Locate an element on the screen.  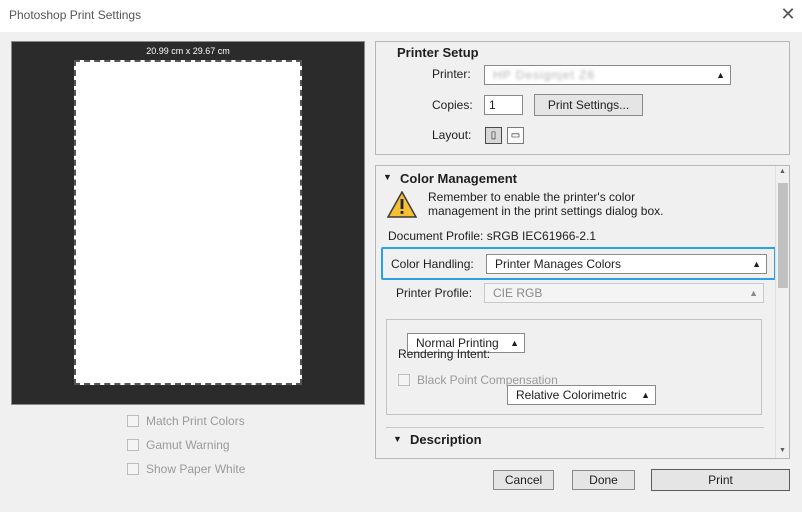
printer-profile-label: Printer Profile: is located at coordinates (434, 293).